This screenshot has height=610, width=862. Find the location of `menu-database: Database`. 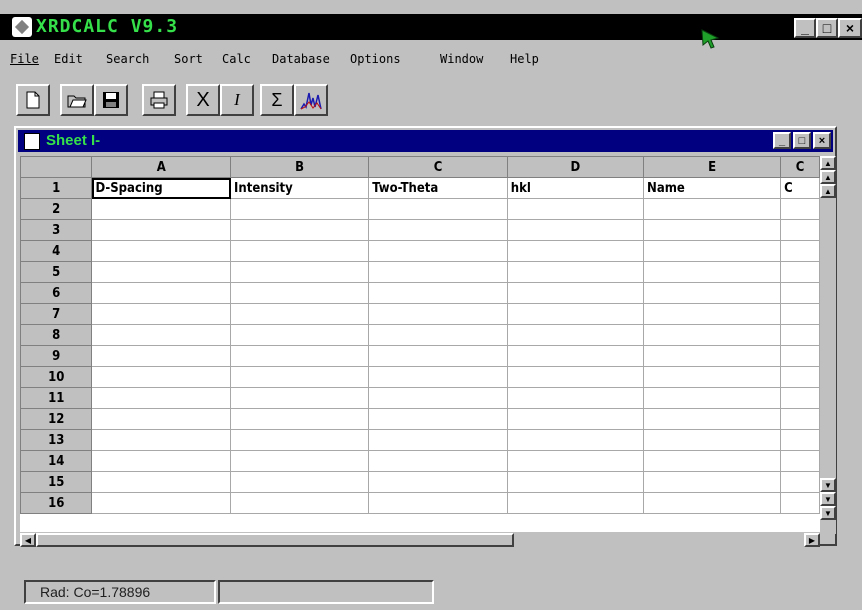

menu-database: Database is located at coordinates (301, 59).